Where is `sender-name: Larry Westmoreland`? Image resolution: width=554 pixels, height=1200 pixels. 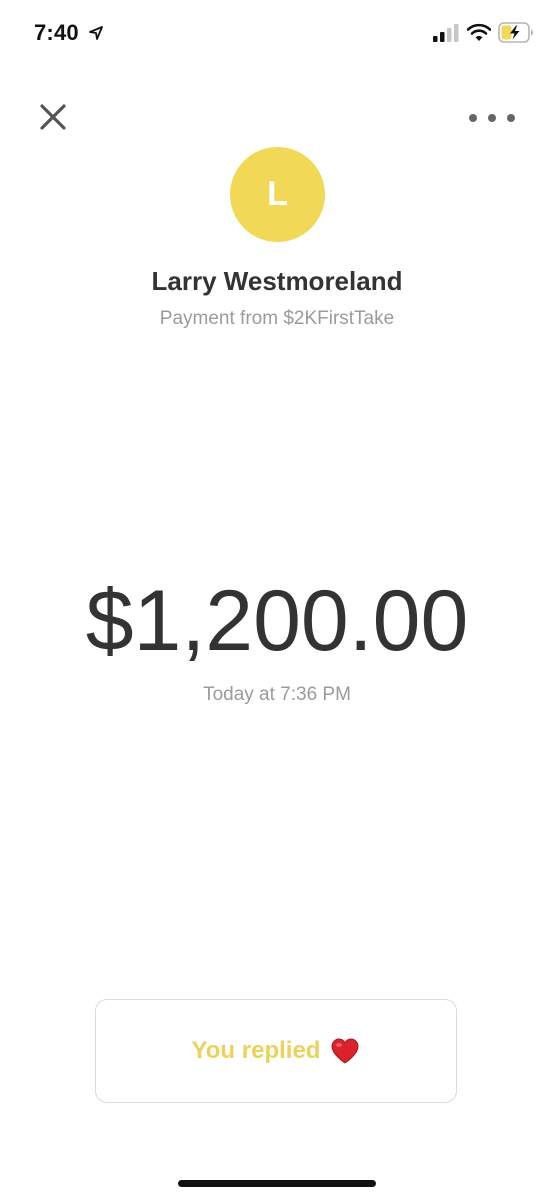
sender-name: Larry Westmoreland is located at coordinates (277, 281).